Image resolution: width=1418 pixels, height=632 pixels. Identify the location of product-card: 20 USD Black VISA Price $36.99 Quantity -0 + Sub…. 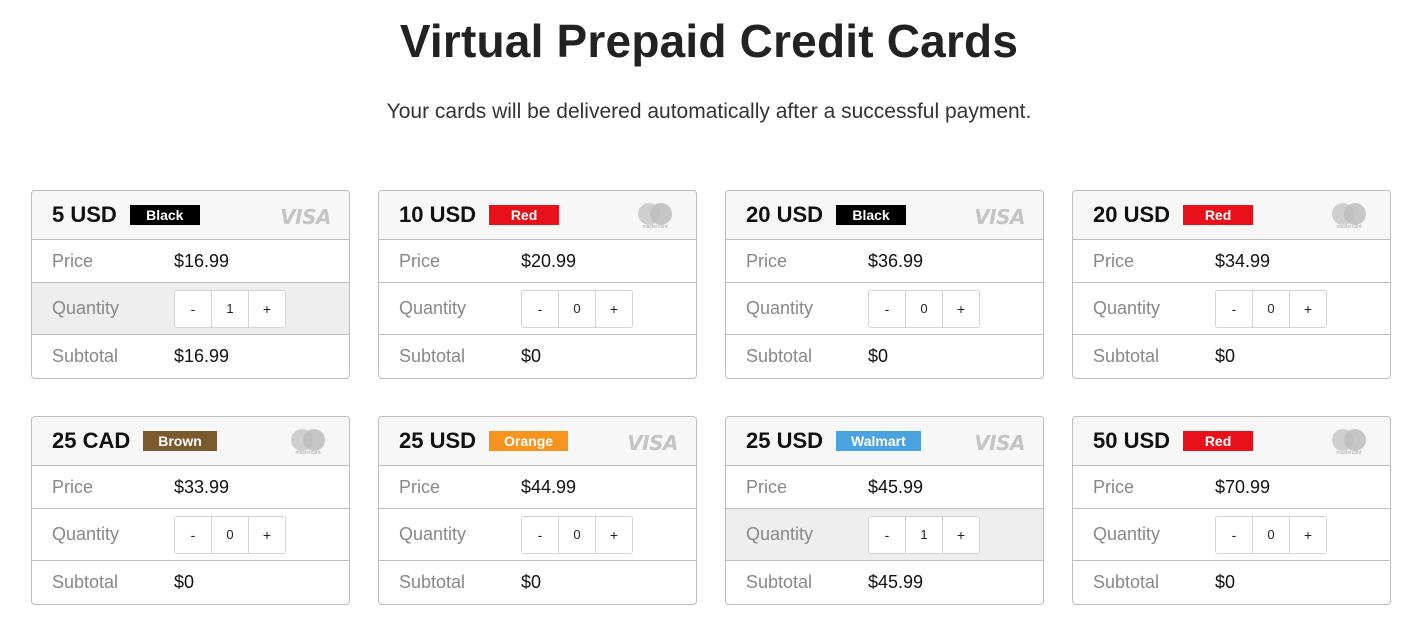
(884, 284).